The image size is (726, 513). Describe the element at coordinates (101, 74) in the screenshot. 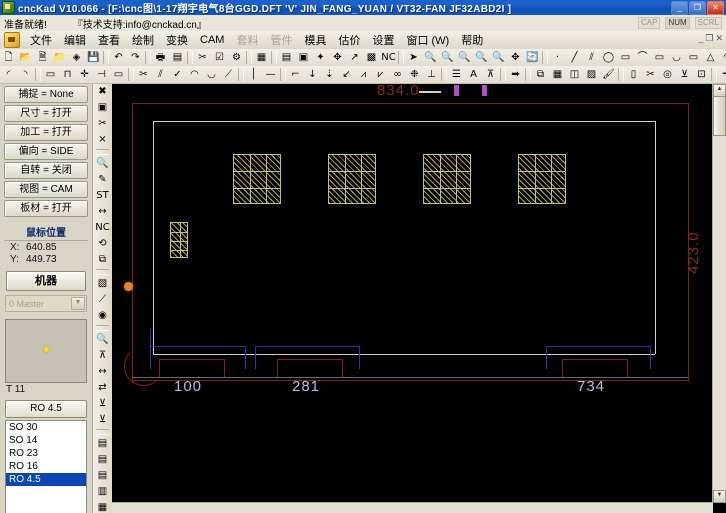

I see `slot-icon: ⊣` at that location.